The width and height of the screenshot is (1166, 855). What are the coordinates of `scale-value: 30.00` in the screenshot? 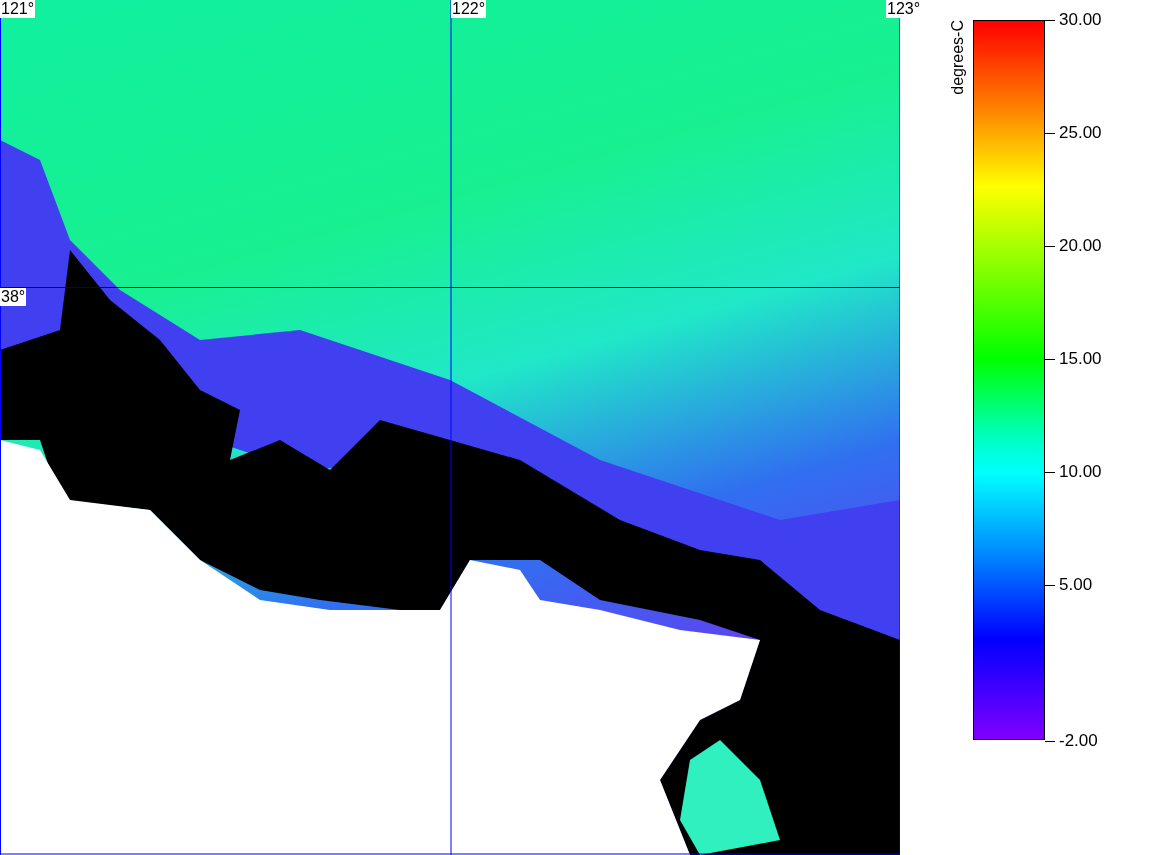 It's located at (1080, 20).